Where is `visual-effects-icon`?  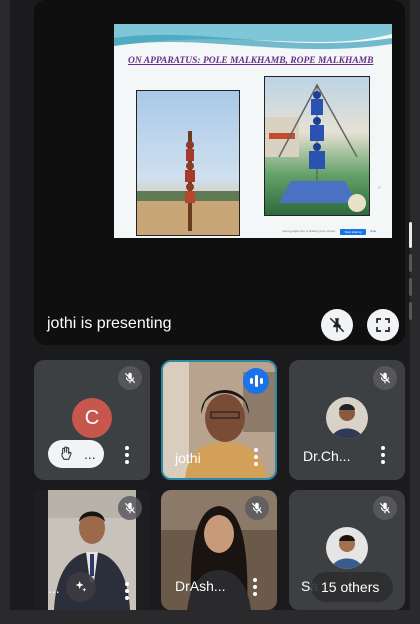
visual-effects-icon is located at coordinates (81, 586).